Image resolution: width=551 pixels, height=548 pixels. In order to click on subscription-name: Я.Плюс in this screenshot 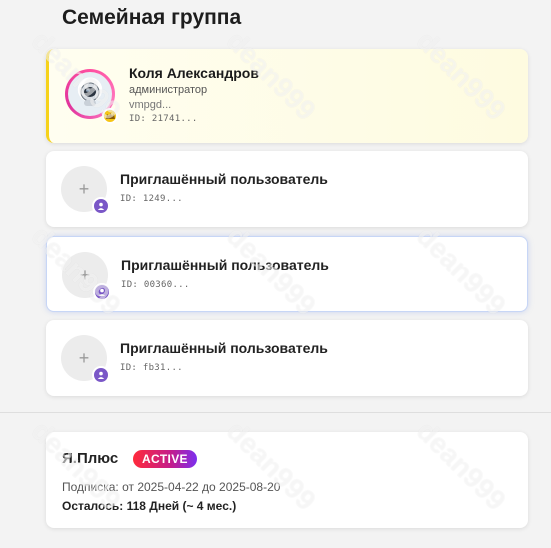, I will do `click(90, 458)`.